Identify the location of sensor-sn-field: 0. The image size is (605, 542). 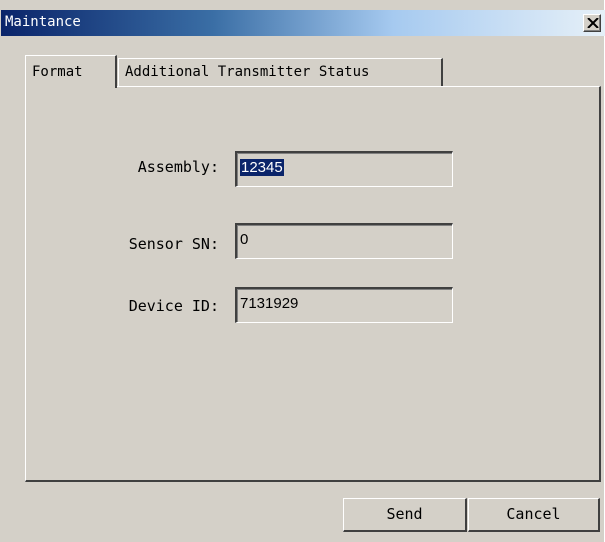
(344, 241).